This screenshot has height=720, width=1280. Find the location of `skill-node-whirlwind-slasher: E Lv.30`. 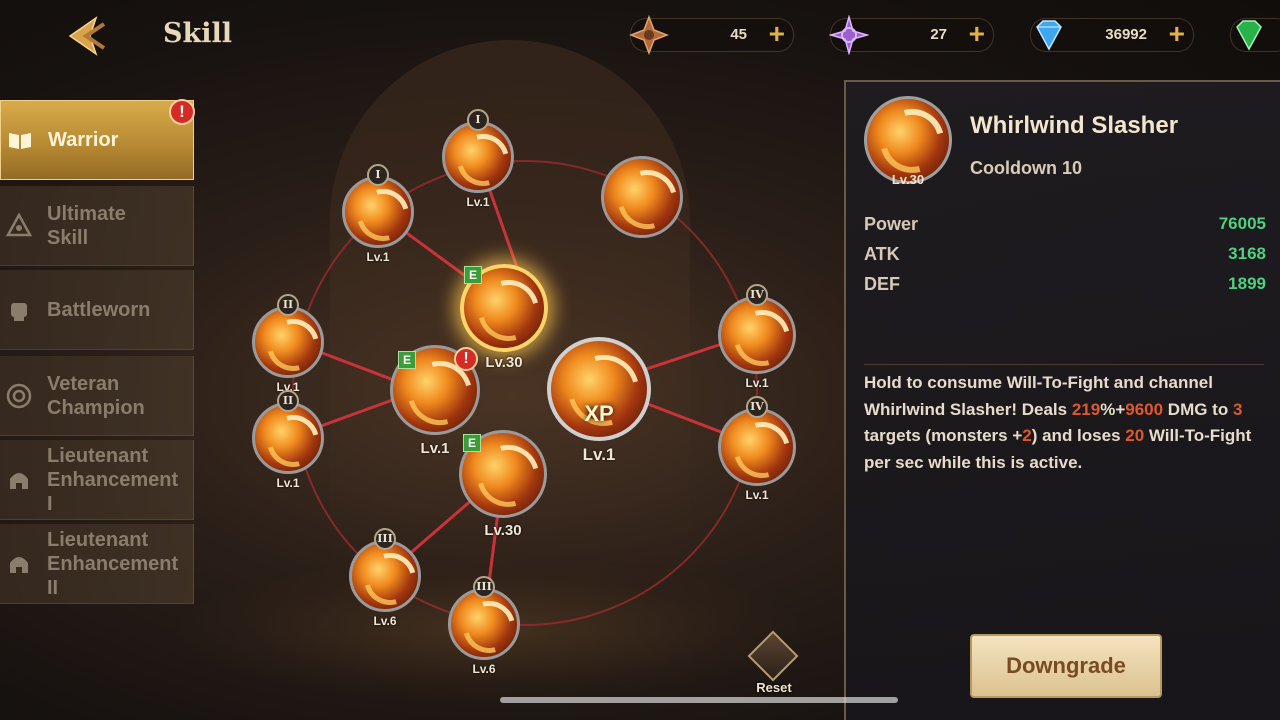

skill-node-whirlwind-slasher: E Lv.30 is located at coordinates (504, 317).